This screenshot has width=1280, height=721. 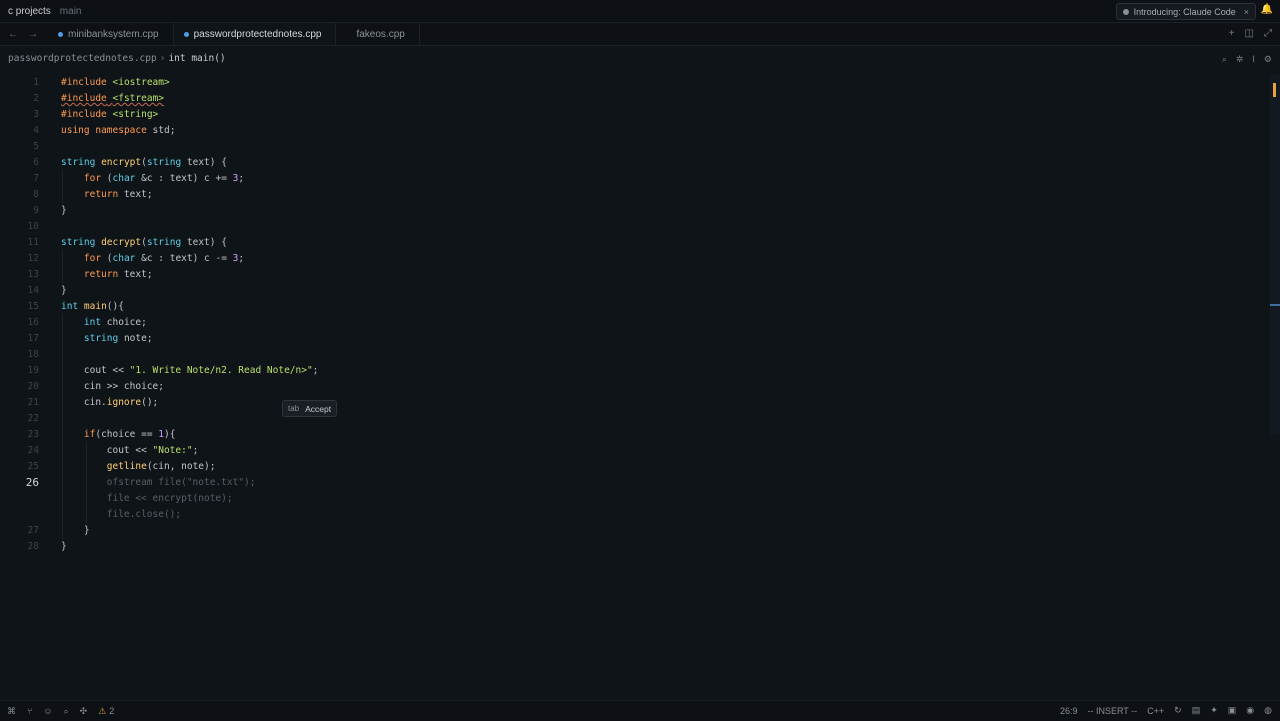 What do you see at coordinates (255, 34) in the screenshot?
I see `tab-passwordprotectednotes: passwordprotectednotes.cpp` at bounding box center [255, 34].